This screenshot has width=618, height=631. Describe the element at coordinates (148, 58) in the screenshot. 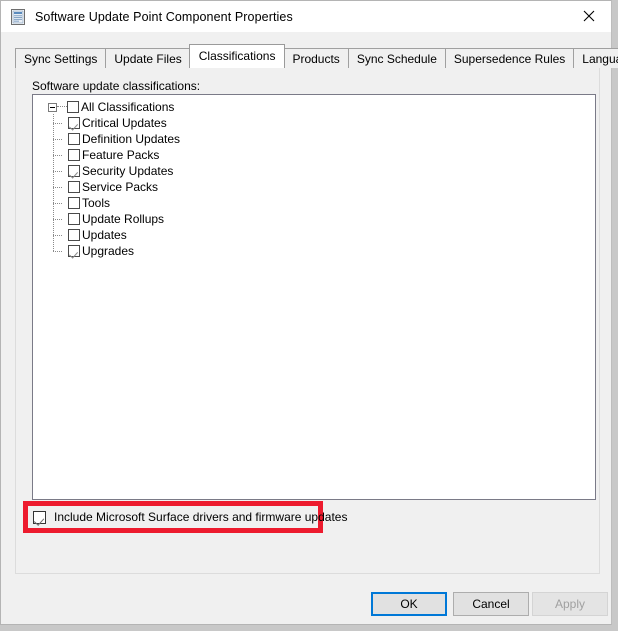

I see `tab-update-files: Update Files` at that location.